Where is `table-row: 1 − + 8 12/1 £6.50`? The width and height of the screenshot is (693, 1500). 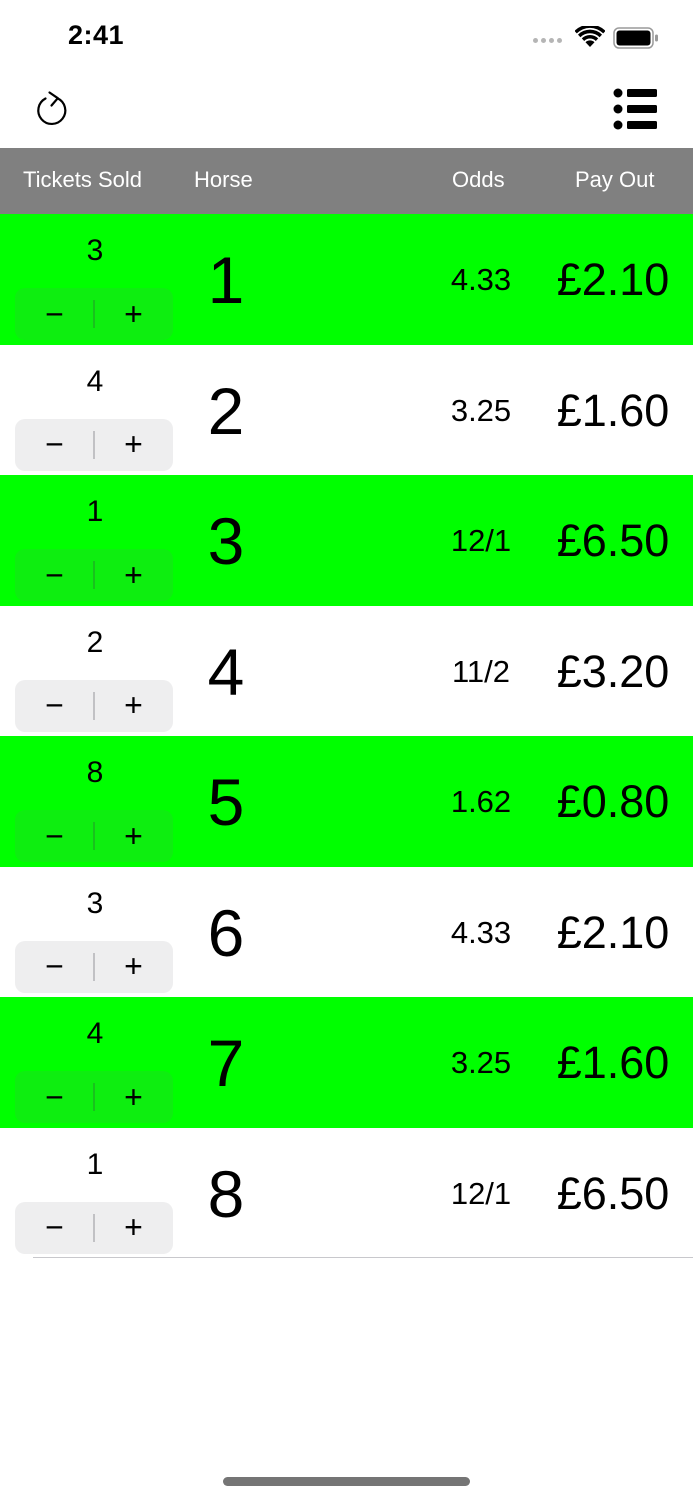
table-row: 1 − + 8 12/1 £6.50 is located at coordinates (346, 1192).